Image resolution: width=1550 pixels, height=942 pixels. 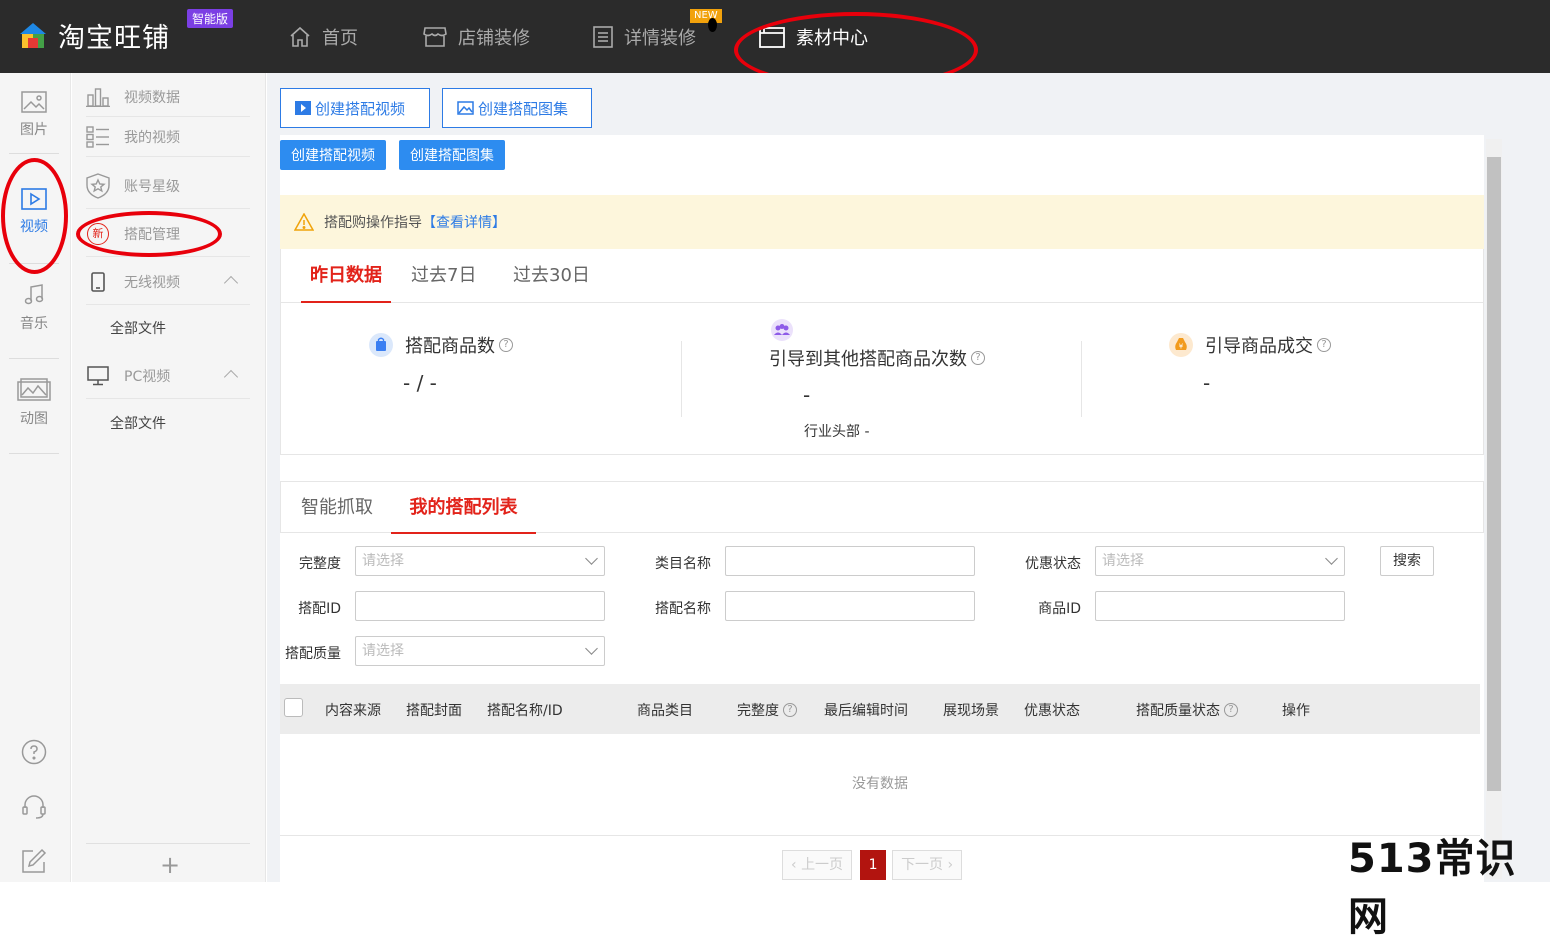 What do you see at coordinates (98, 185) in the screenshot?
I see `star-shield-icon` at bounding box center [98, 185].